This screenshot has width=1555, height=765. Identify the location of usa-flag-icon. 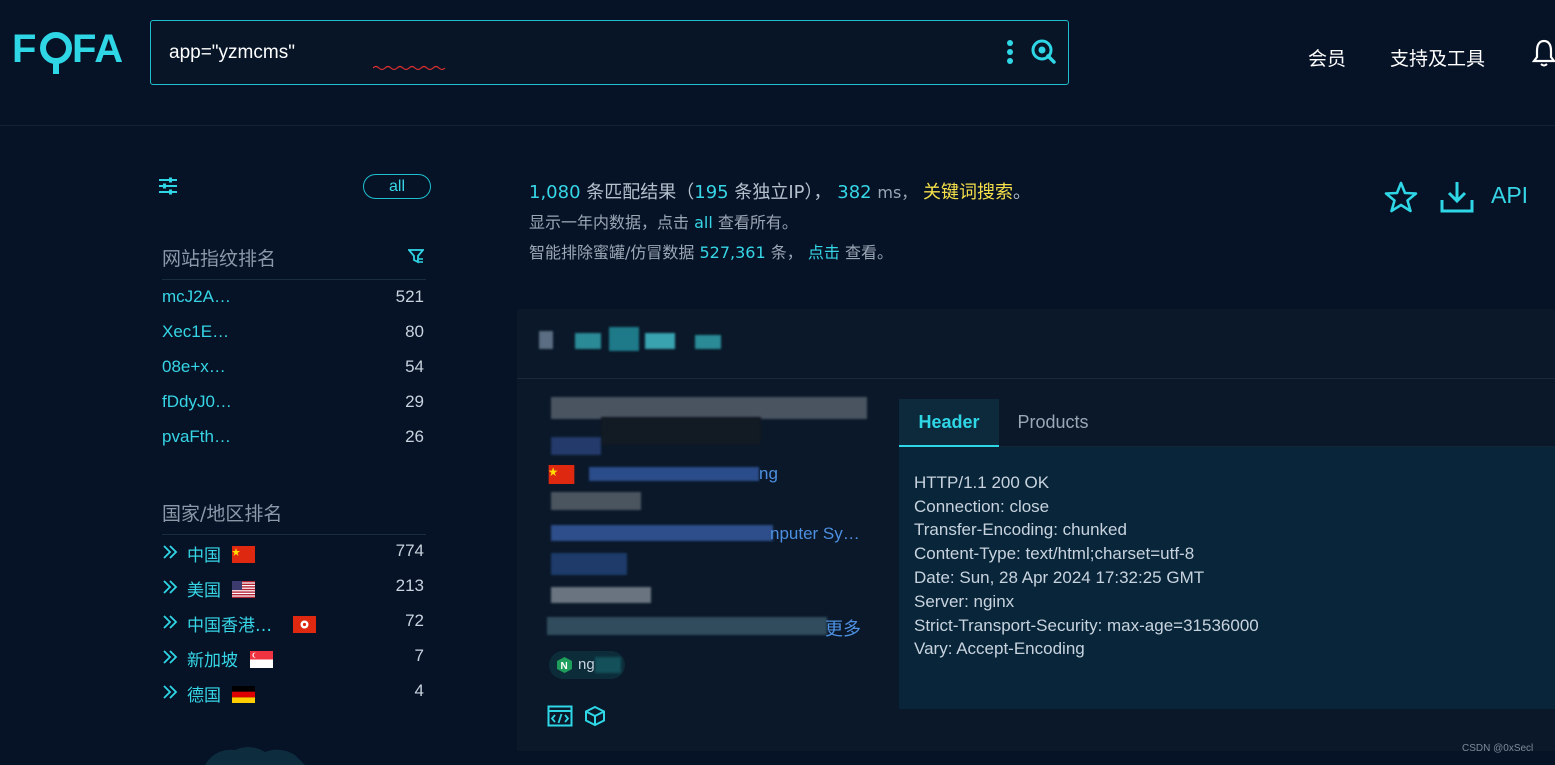
(243, 589).